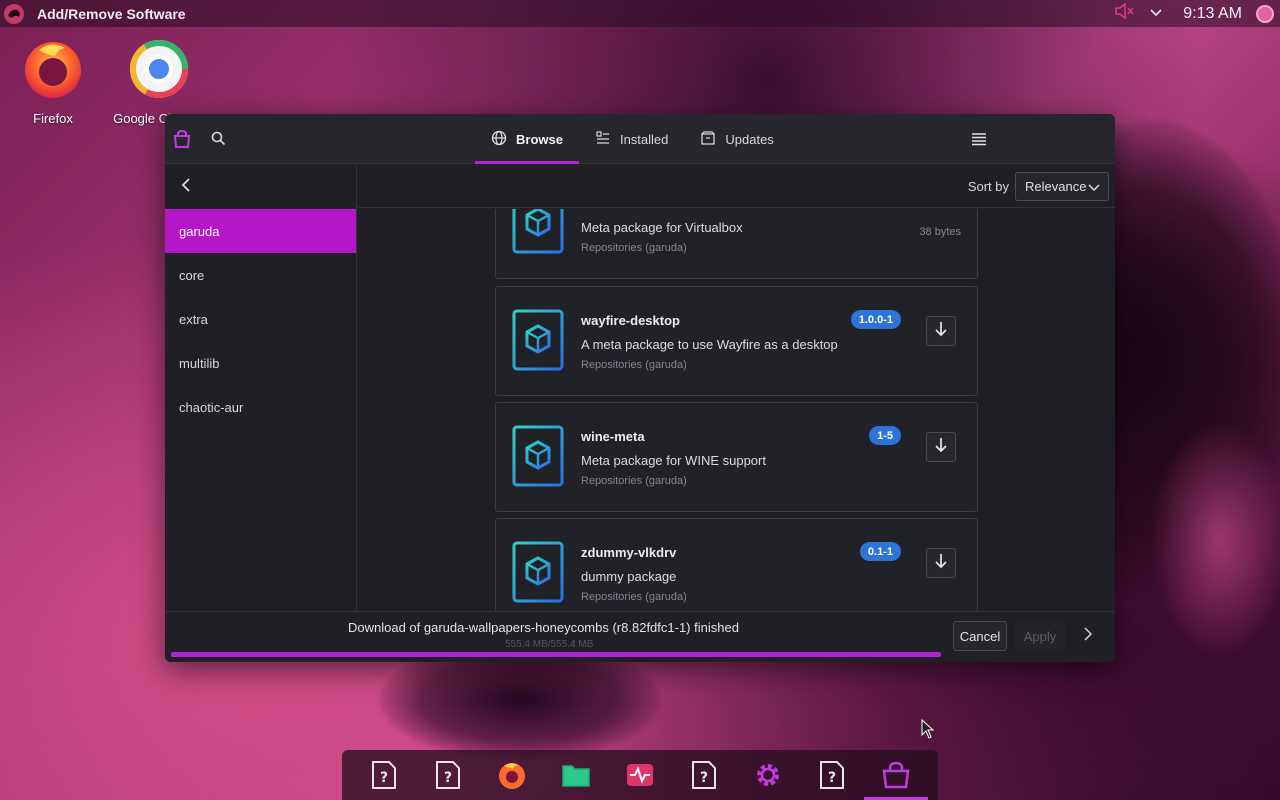  What do you see at coordinates (260, 363) in the screenshot?
I see `sidebar-item-multilib: multilib` at bounding box center [260, 363].